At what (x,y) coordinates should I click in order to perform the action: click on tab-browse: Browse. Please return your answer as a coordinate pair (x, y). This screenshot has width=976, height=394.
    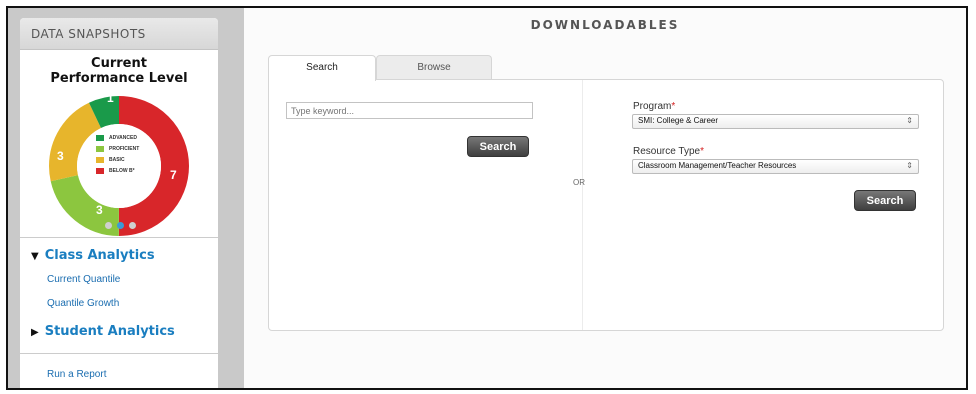
    Looking at the image, I should click on (434, 67).